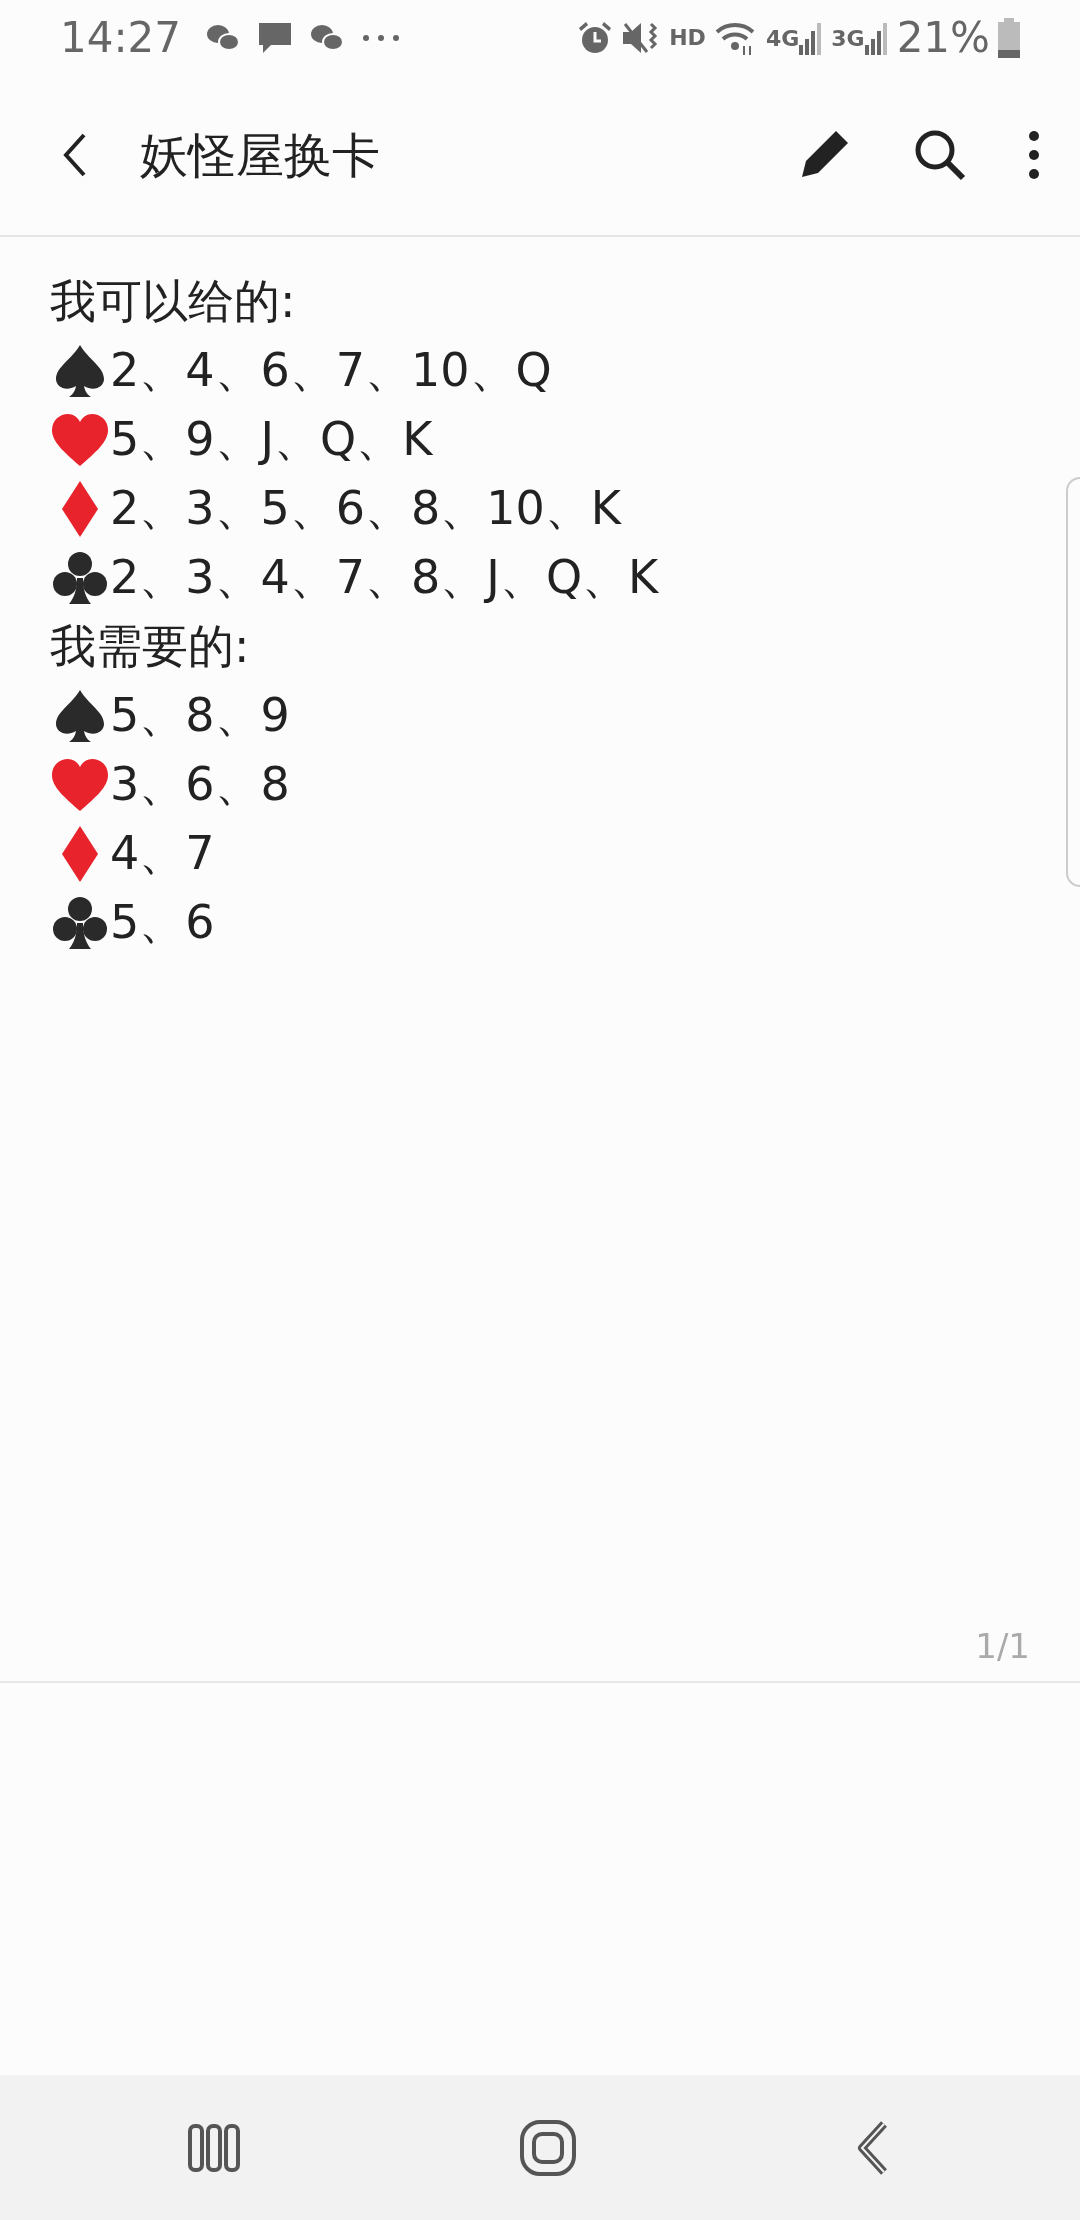  Describe the element at coordinates (1073, 682) in the screenshot. I see `scroll-handle` at that location.